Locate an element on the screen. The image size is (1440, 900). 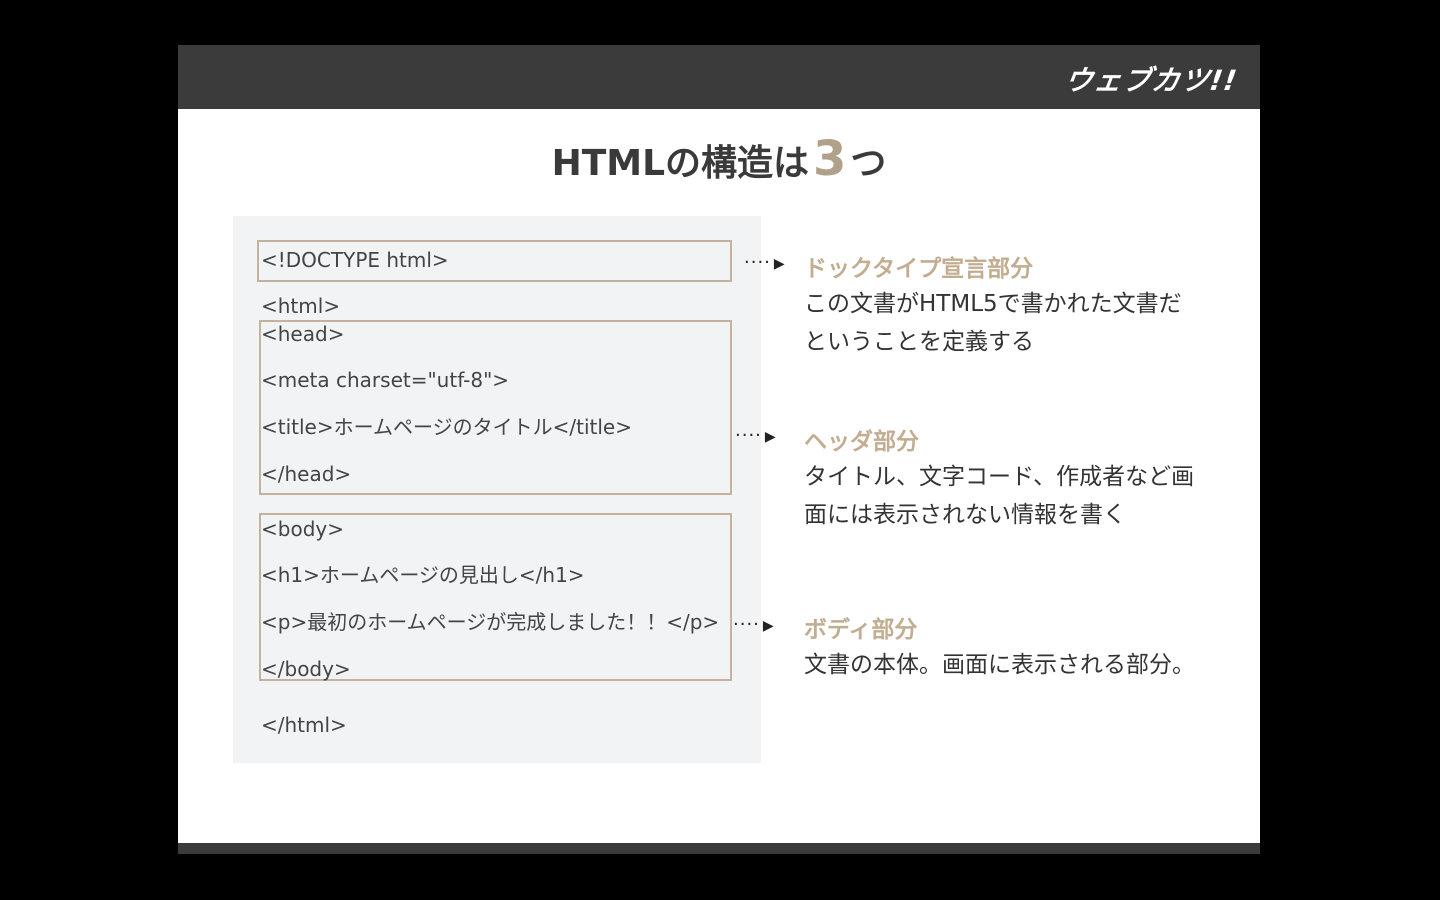
head-pointer: ···· ▶ is located at coordinates (755, 435).